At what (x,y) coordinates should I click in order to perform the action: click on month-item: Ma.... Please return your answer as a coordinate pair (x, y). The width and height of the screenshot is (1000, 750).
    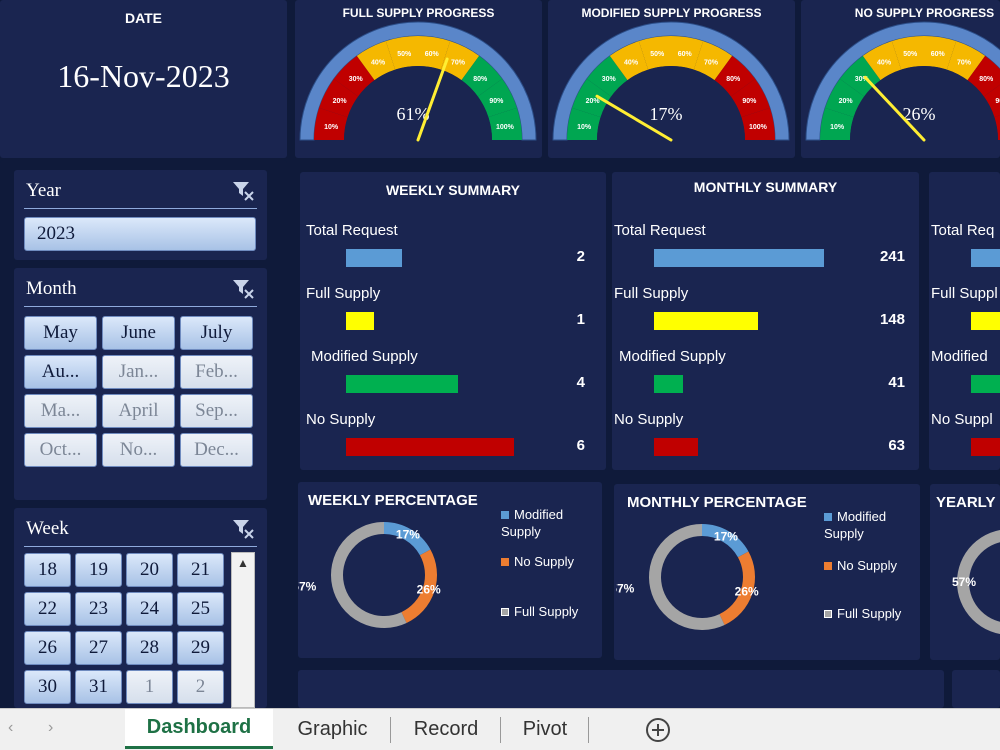
    Looking at the image, I should click on (60, 411).